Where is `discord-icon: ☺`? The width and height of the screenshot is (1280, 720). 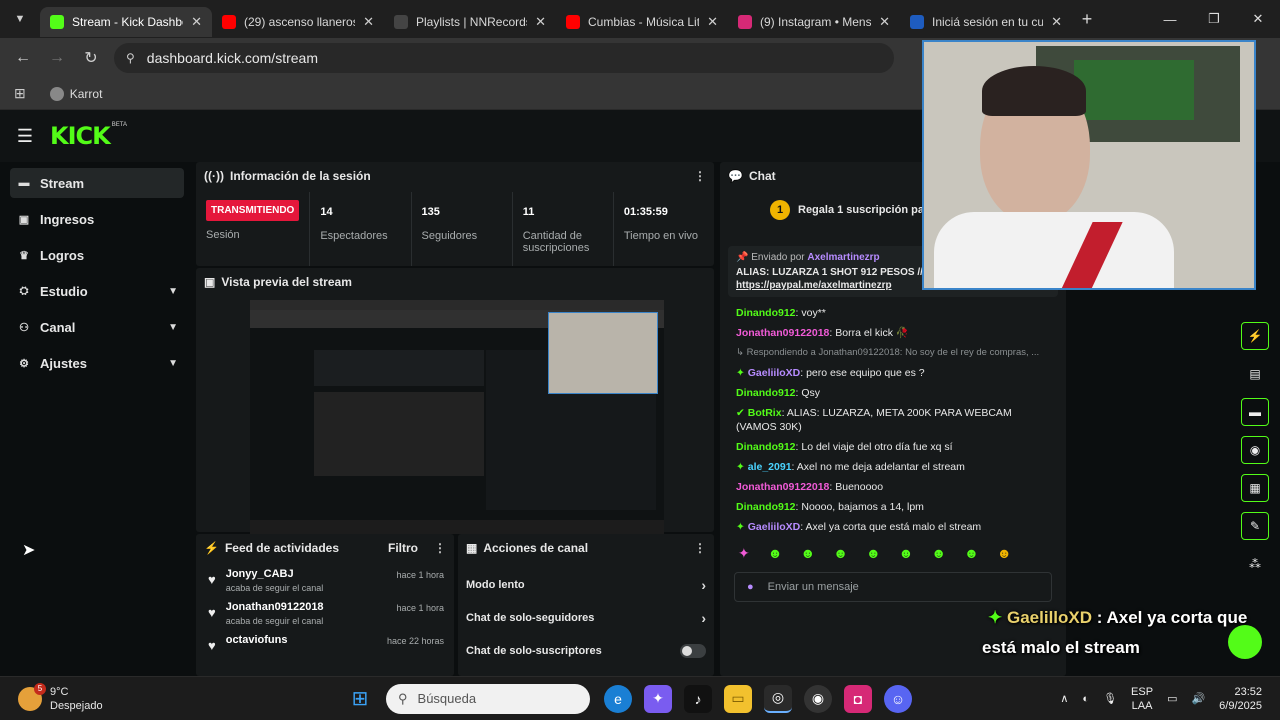 discord-icon: ☺ is located at coordinates (898, 698).